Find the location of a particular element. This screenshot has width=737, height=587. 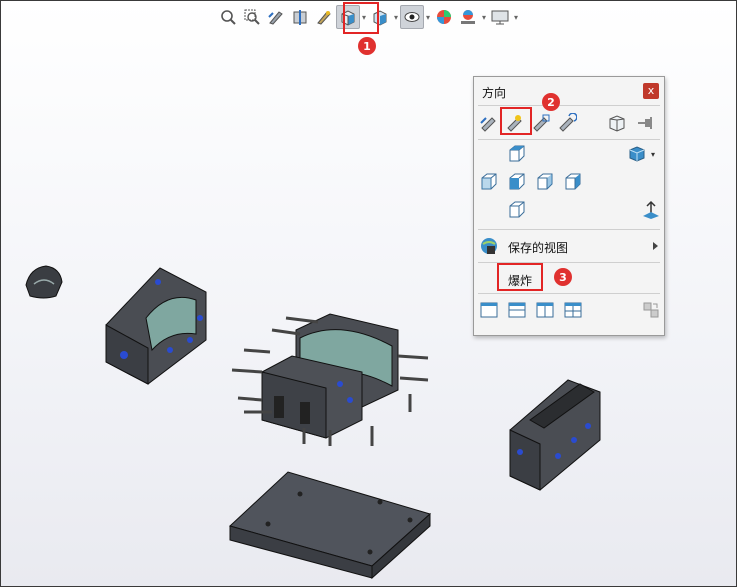

view-settings-caret: ▾ is located at coordinates (516, 17).